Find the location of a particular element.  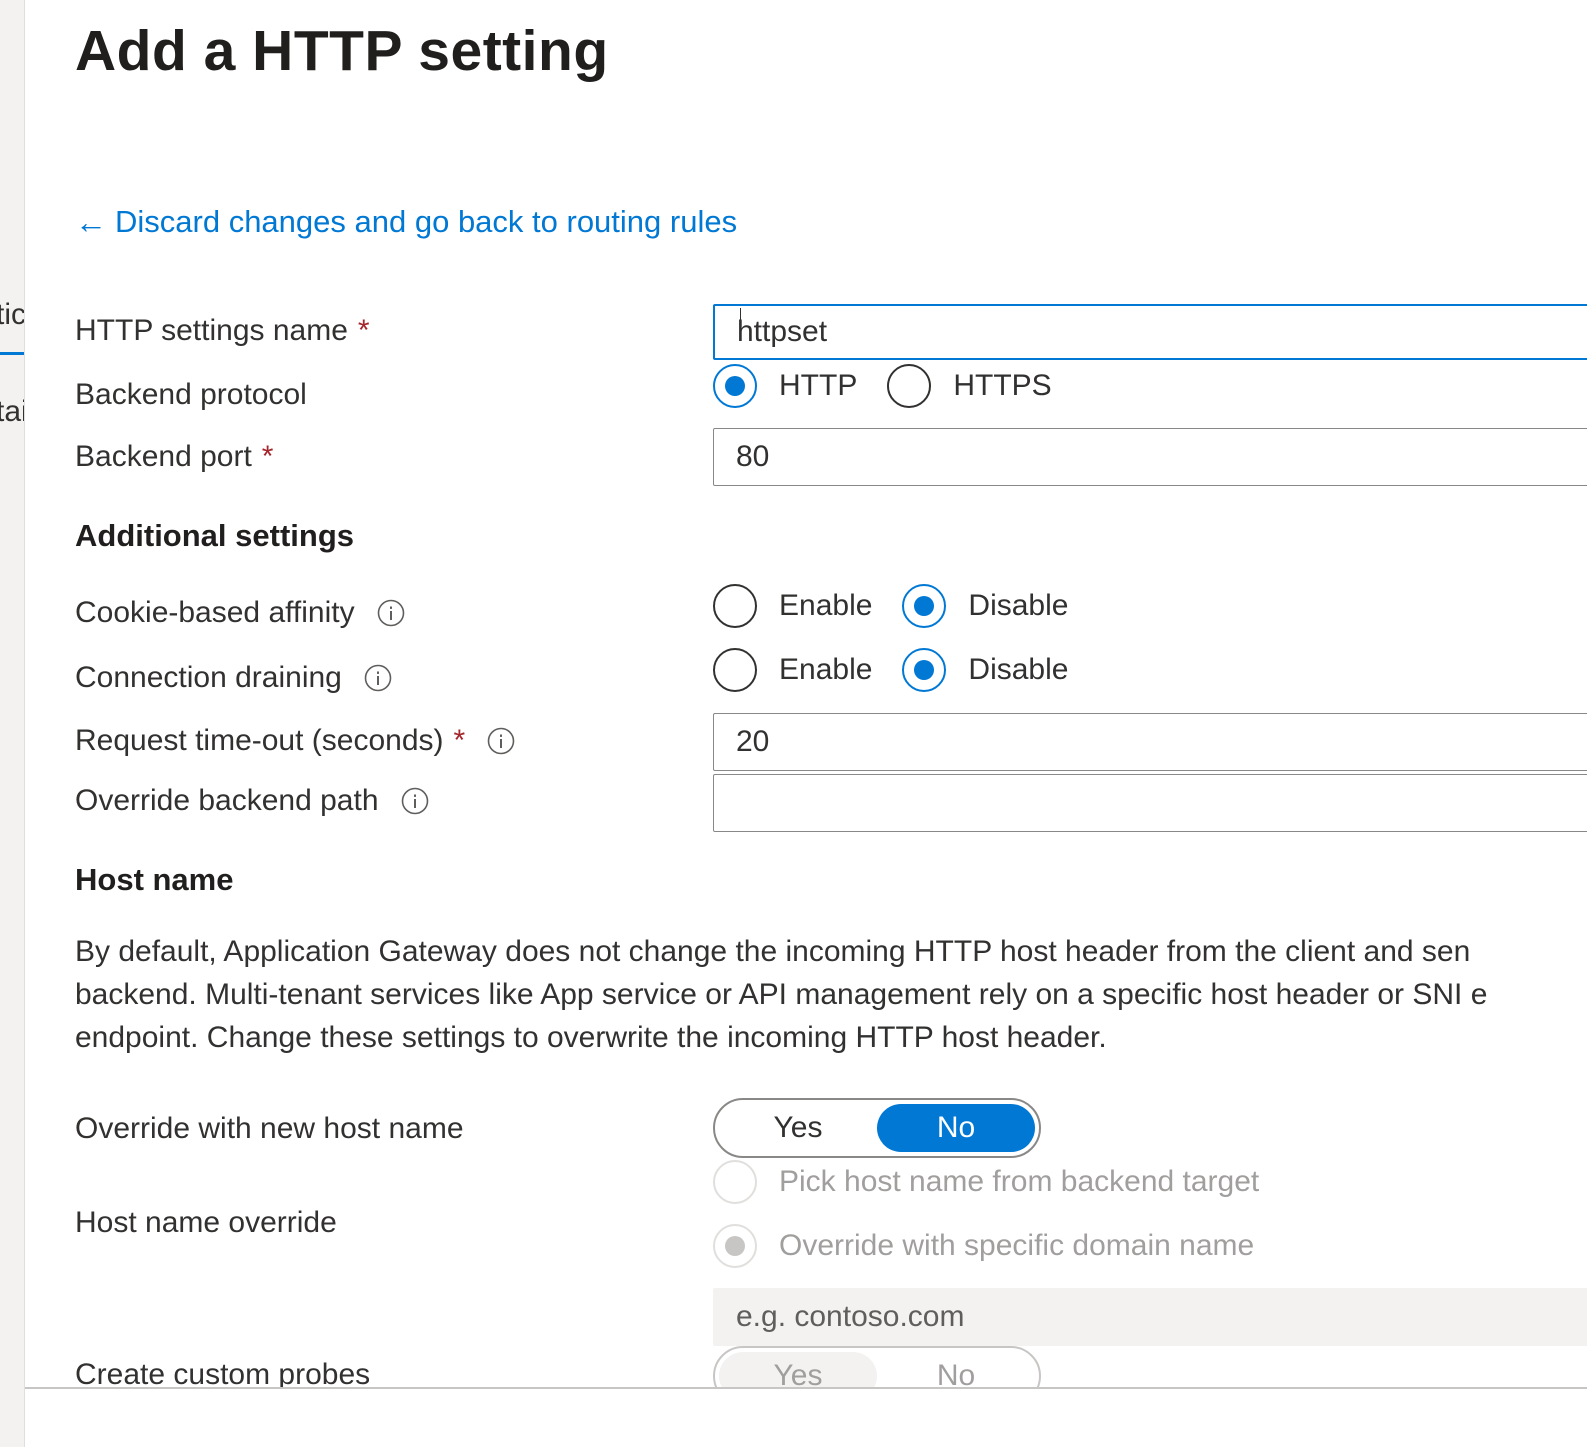

connection-draining-label: Connection draining is located at coordinates (233, 678).